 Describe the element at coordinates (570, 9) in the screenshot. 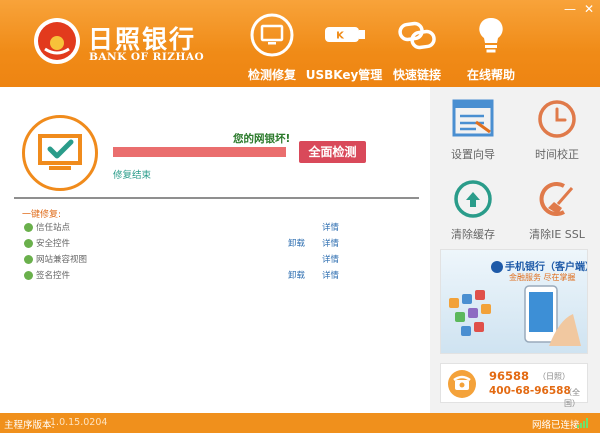

I see `minimize-button: —` at that location.